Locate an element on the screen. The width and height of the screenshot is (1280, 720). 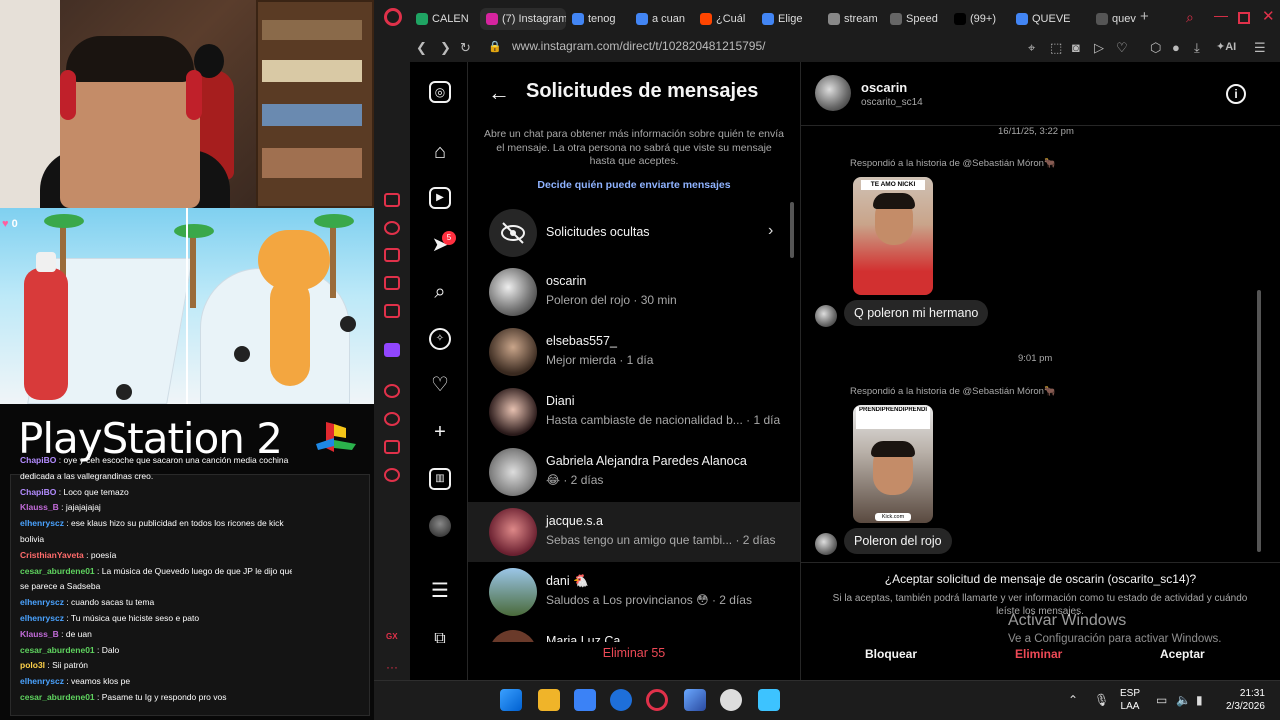
tab-label: (7) Instagram is located at coordinates (534, 19).